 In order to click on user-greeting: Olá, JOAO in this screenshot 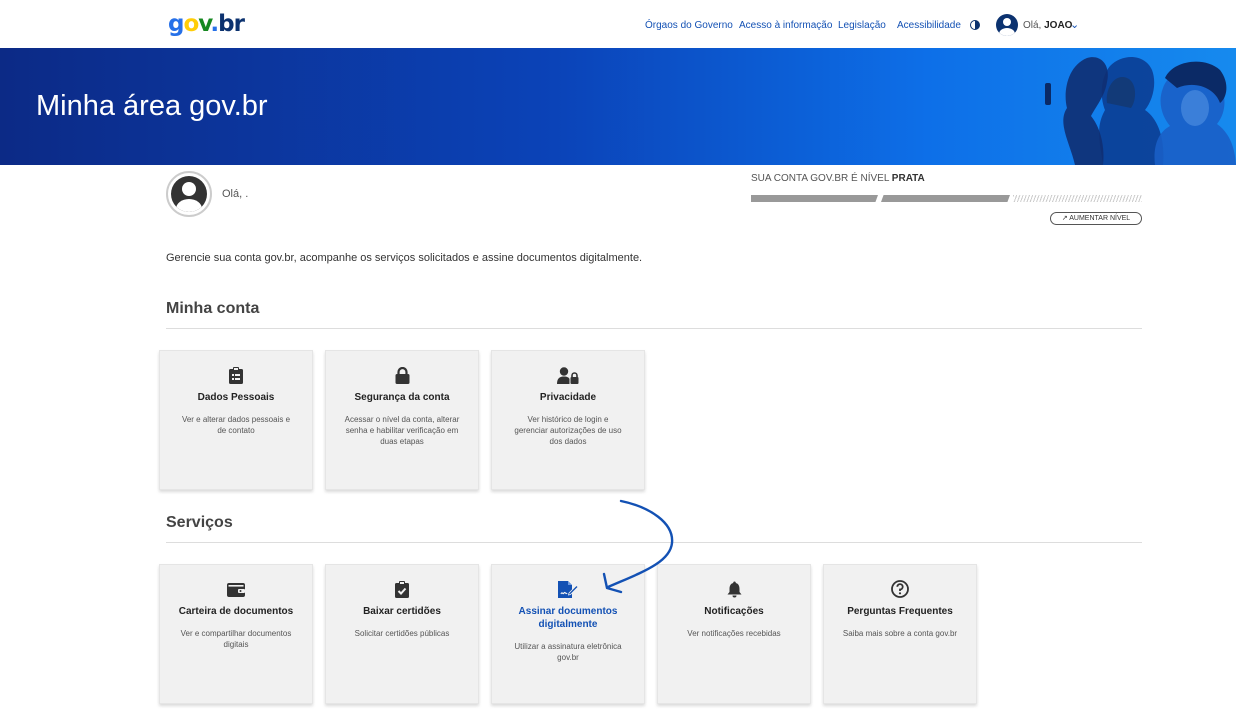, I will do `click(1047, 25)`.